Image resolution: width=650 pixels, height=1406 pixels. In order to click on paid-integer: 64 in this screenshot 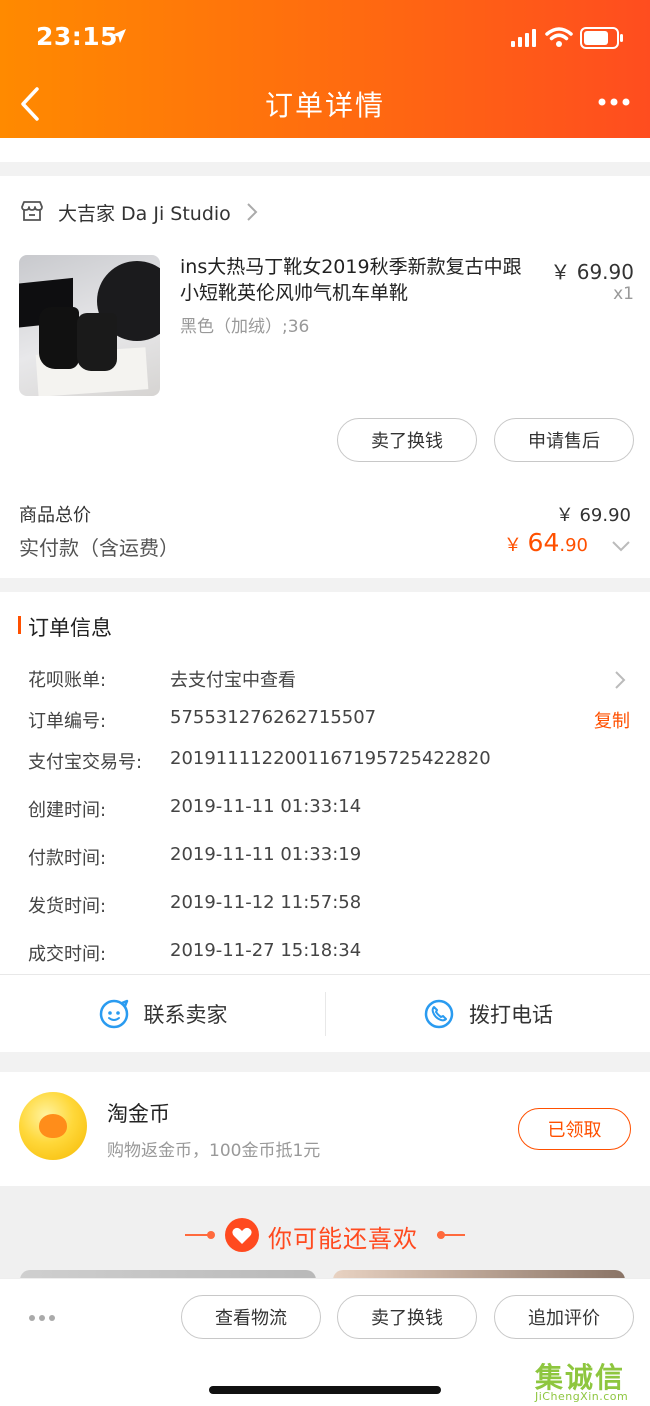, I will do `click(543, 542)`.